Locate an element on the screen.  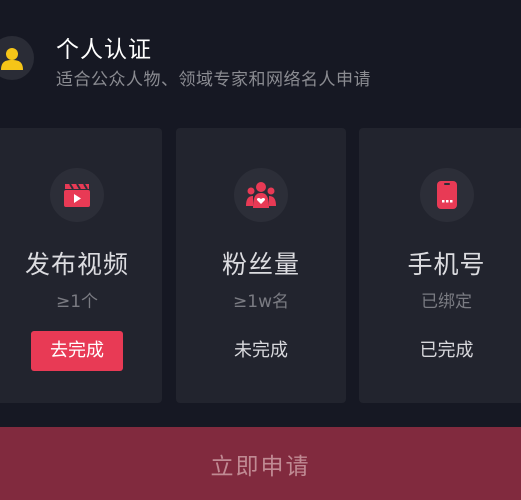
person-icon is located at coordinates (17, 58).